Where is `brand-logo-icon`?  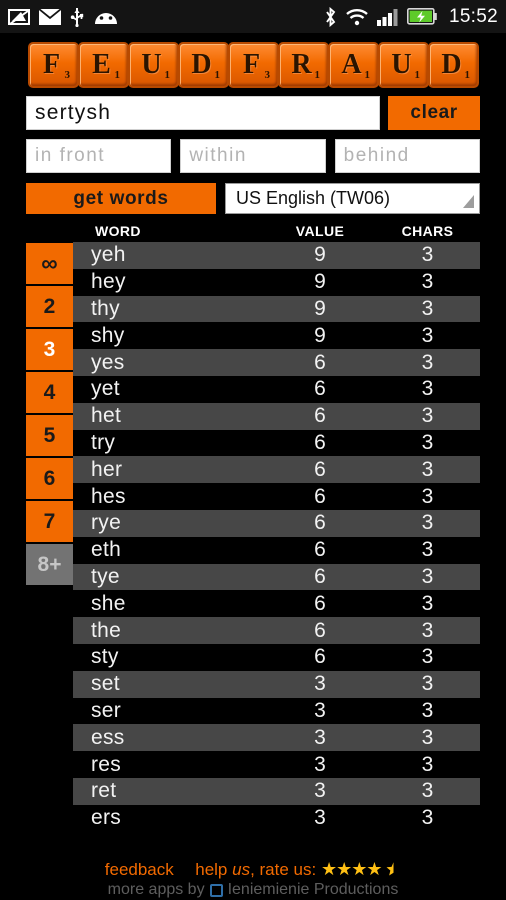
brand-logo-icon is located at coordinates (216, 890).